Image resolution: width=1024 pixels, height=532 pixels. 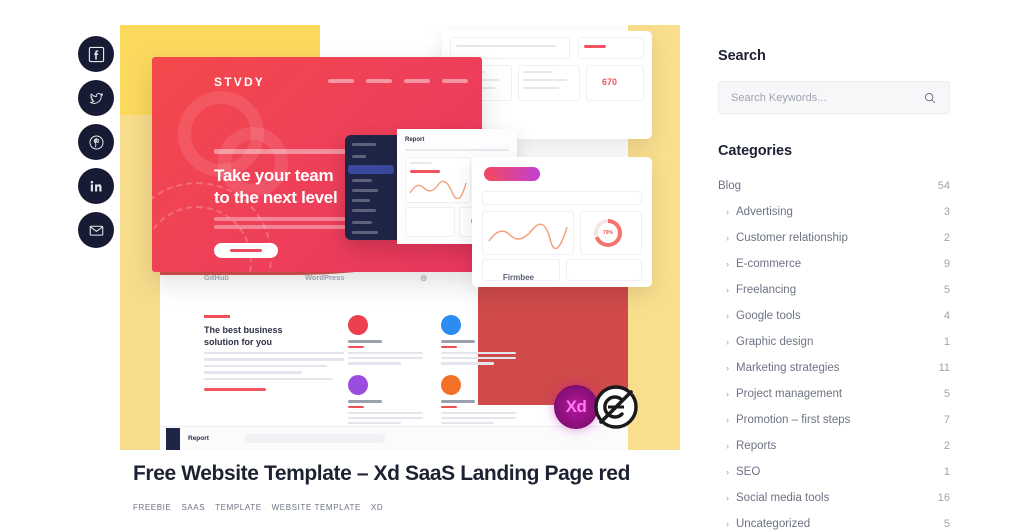 I want to click on email-icon, so click(x=96, y=230).